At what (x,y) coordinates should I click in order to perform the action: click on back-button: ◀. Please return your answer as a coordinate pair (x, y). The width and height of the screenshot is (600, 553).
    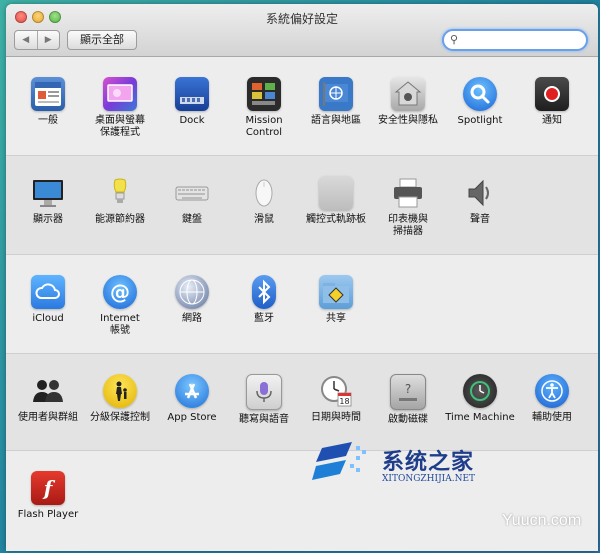
    Looking at the image, I should click on (26, 40).